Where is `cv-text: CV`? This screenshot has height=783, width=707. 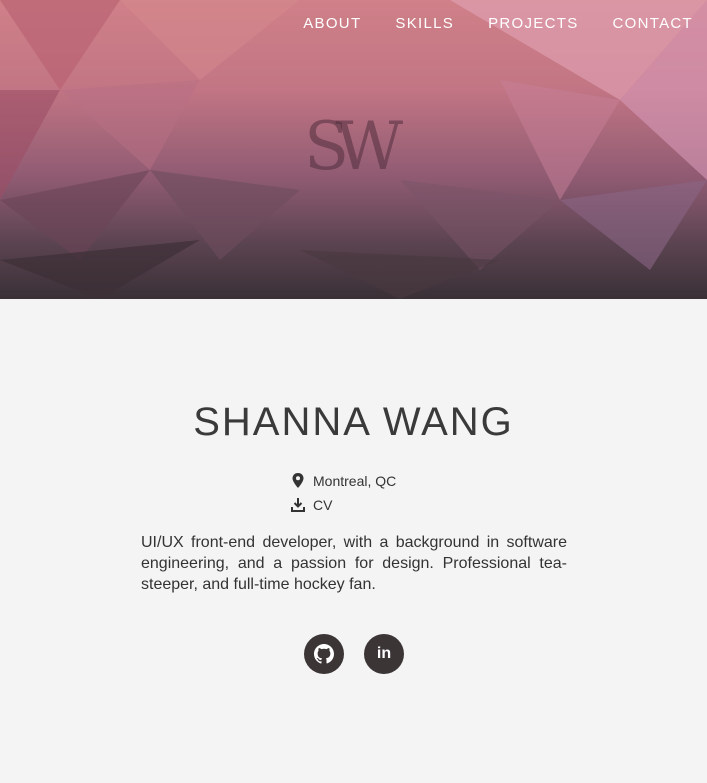
cv-text: CV is located at coordinates (322, 505).